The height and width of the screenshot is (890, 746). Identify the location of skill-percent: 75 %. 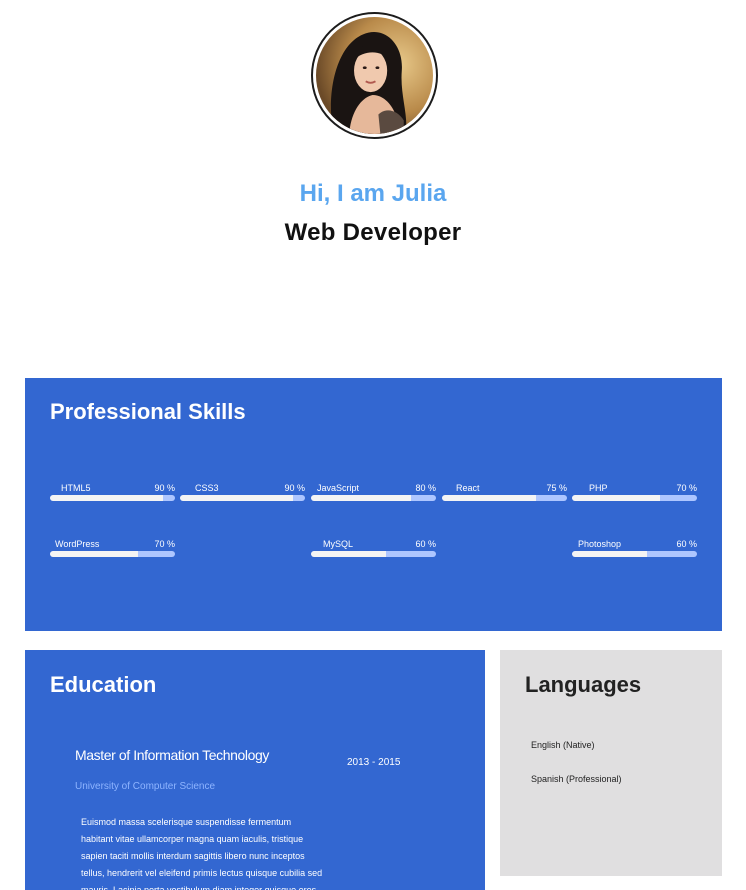
(556, 488).